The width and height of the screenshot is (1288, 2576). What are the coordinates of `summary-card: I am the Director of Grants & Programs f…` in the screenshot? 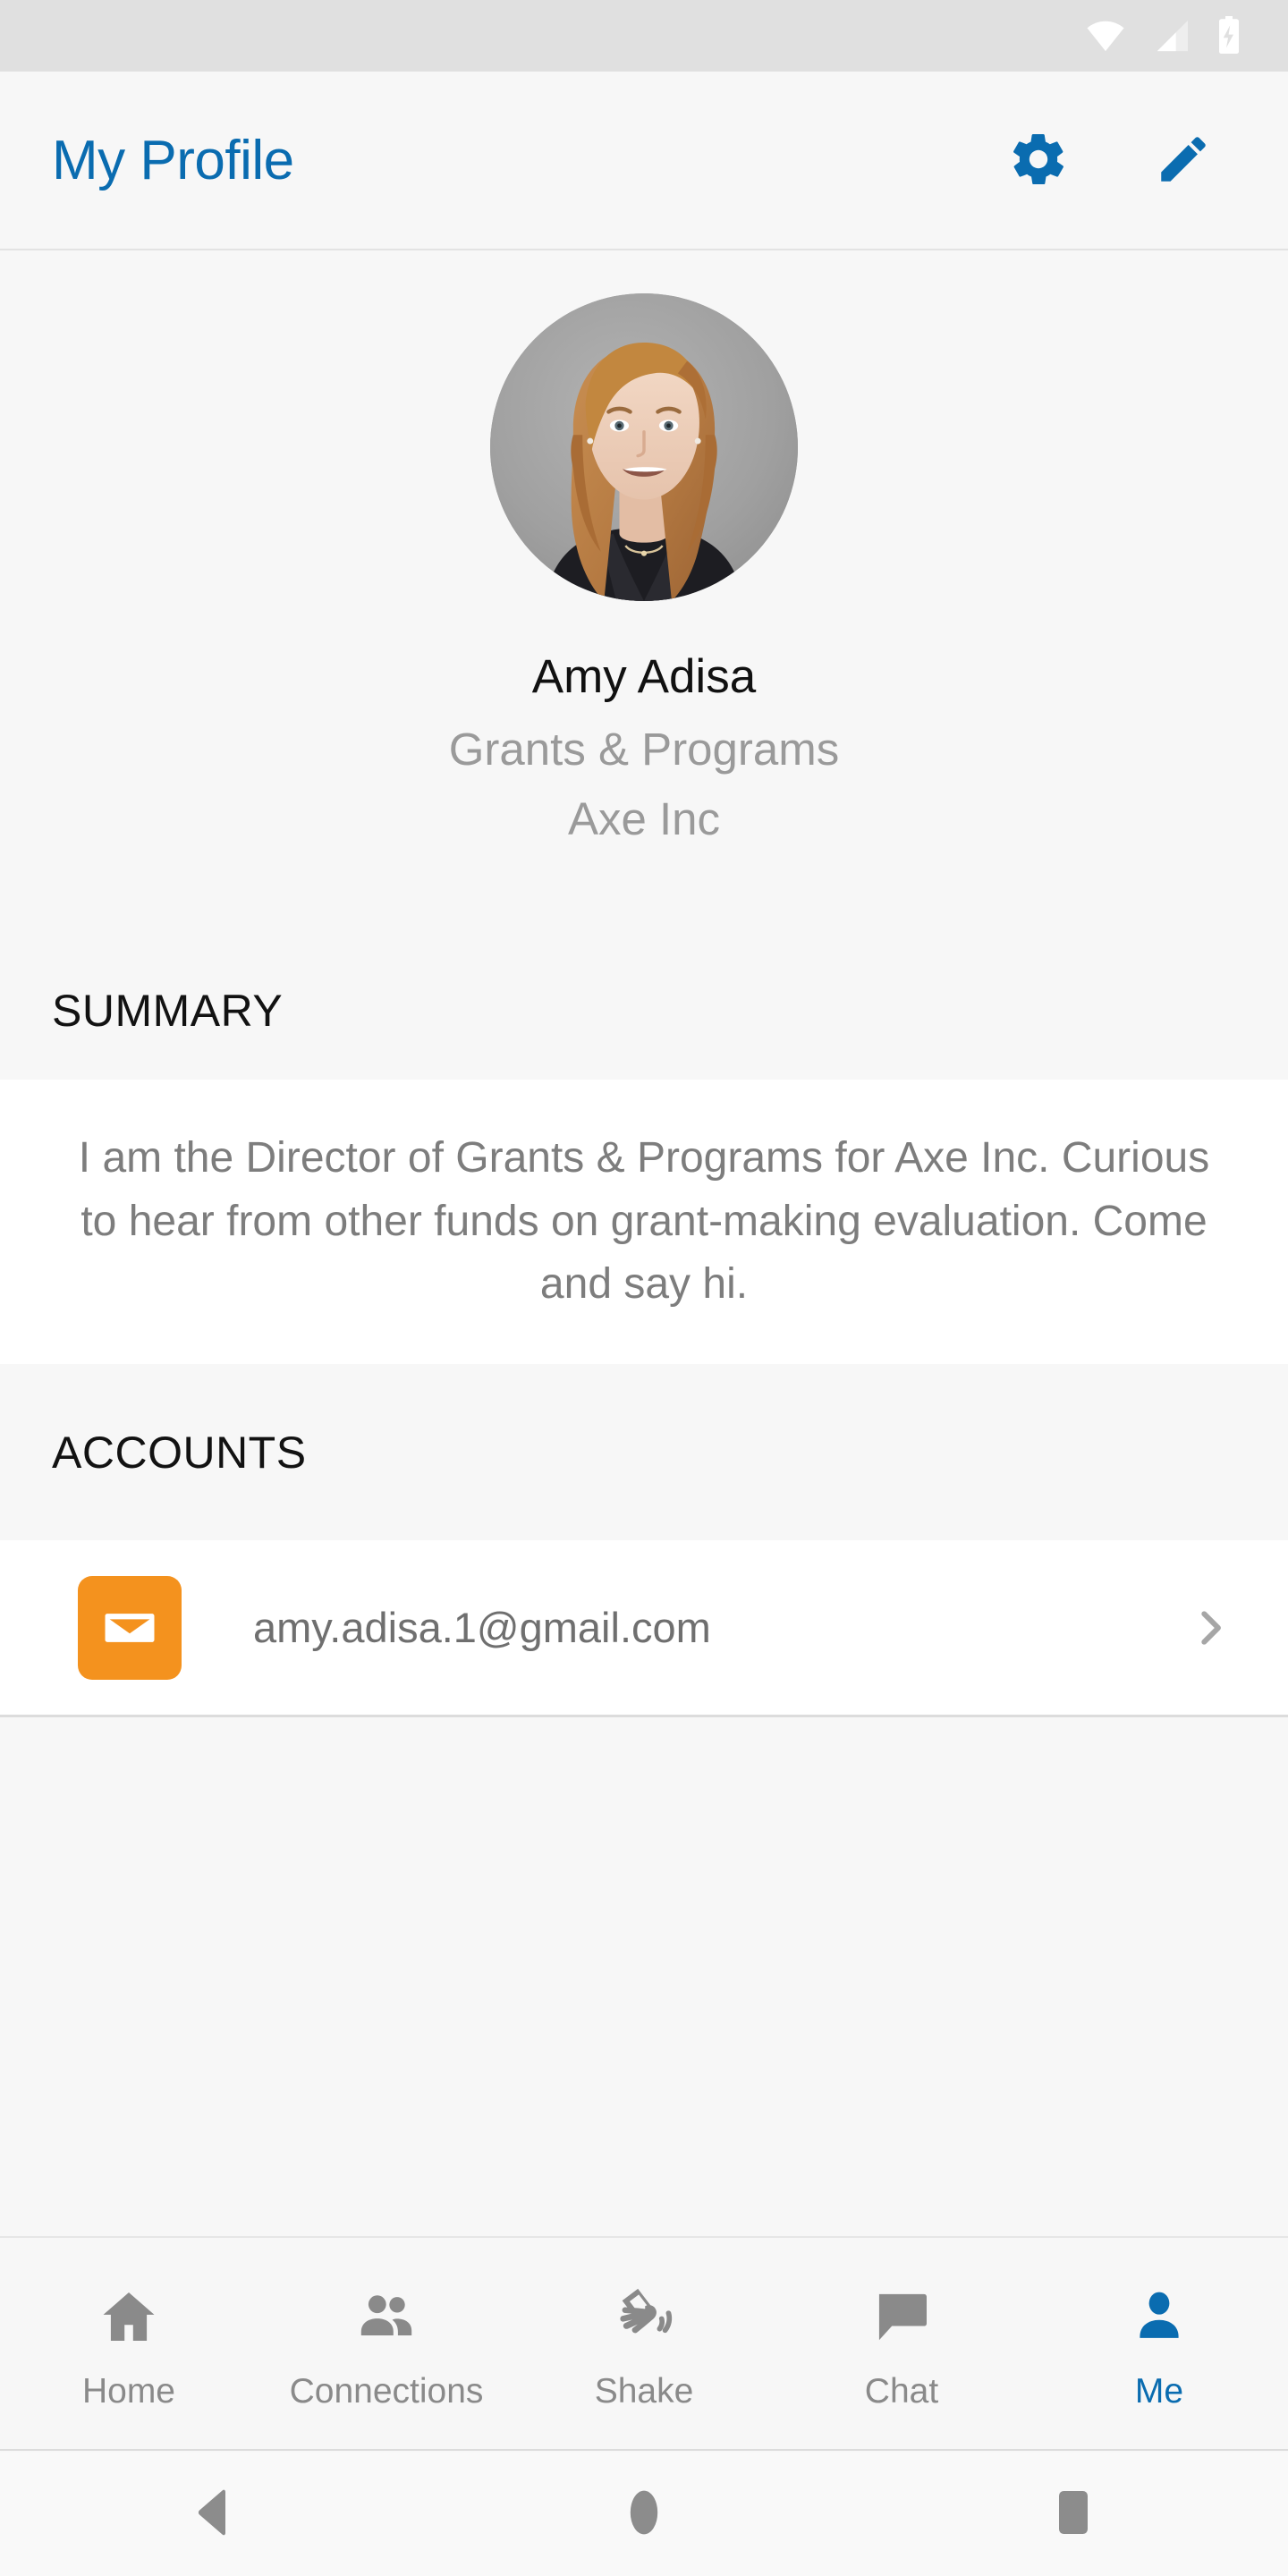 It's located at (644, 1222).